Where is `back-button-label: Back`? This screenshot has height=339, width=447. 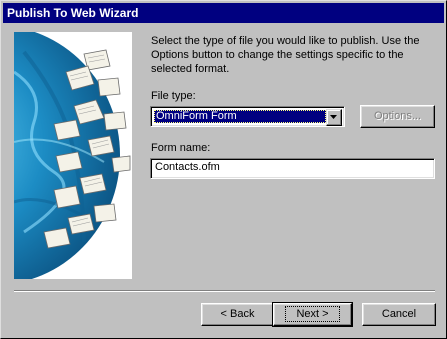
back-button-label: Back is located at coordinates (242, 314).